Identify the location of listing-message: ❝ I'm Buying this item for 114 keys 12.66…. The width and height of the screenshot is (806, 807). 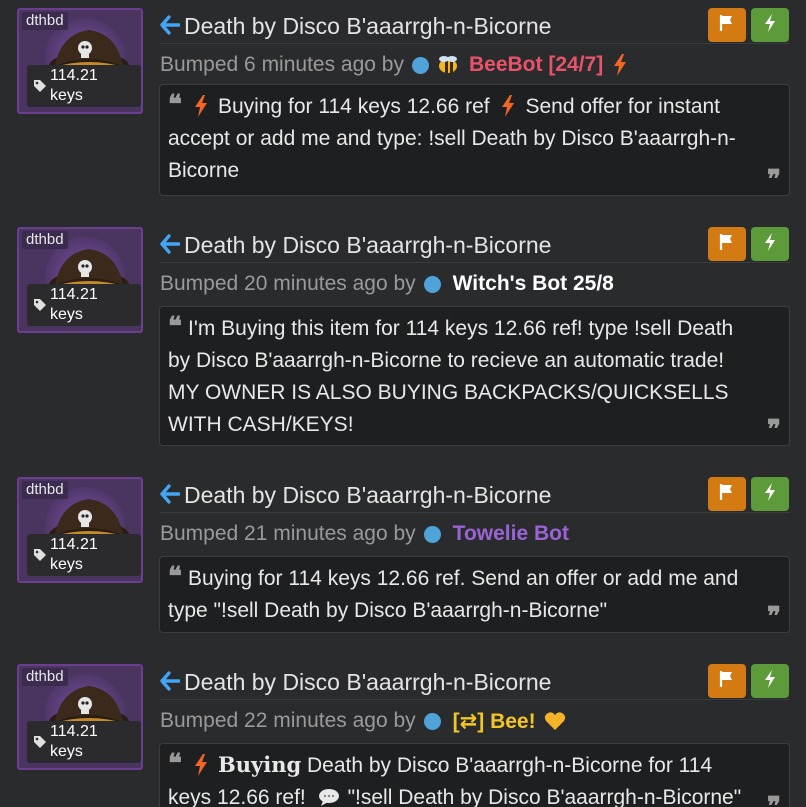
(474, 376).